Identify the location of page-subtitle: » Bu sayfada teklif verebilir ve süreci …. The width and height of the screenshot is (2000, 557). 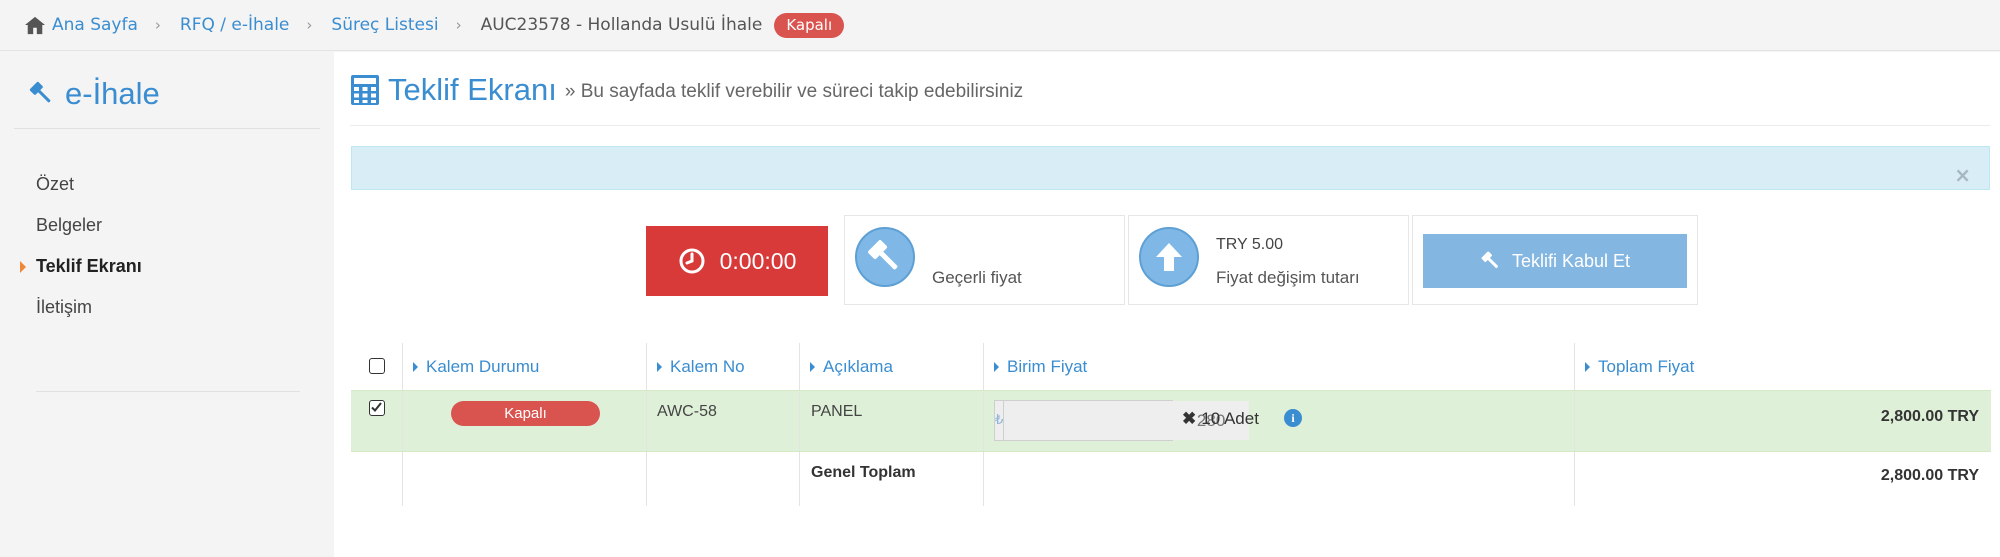
(794, 91).